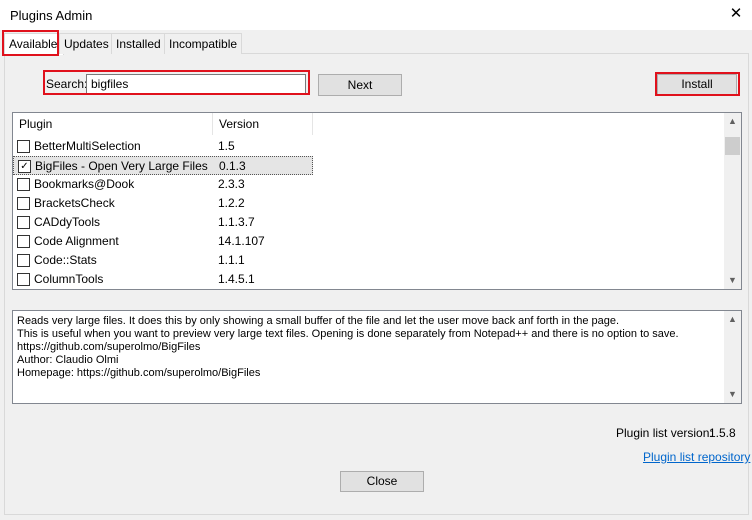 The image size is (752, 520). Describe the element at coordinates (76, 241) in the screenshot. I see `plugin-name: Code Alignment` at that location.